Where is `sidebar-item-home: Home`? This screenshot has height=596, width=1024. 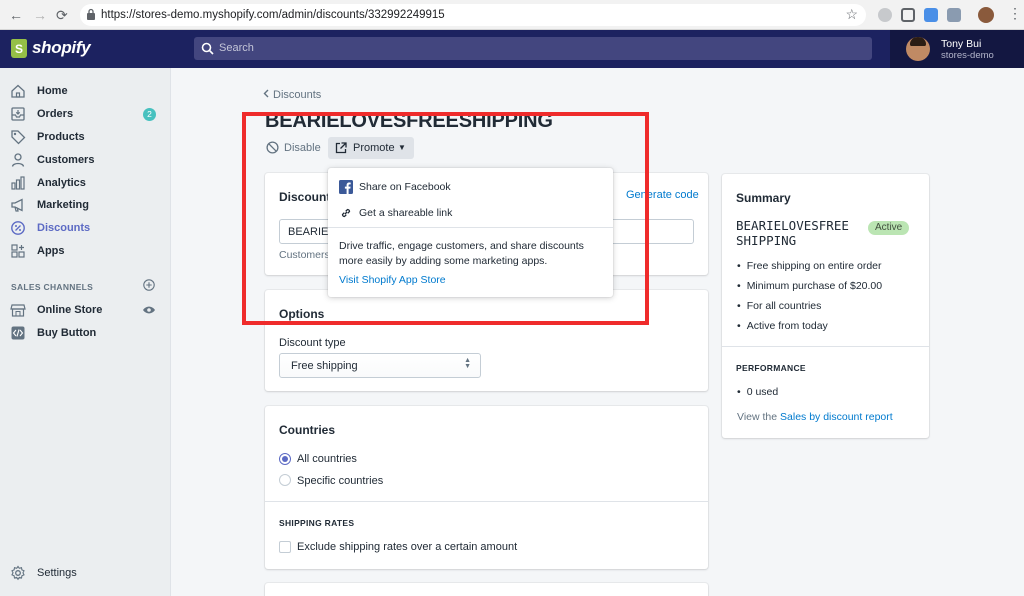
sidebar-item-home: Home is located at coordinates (85, 91).